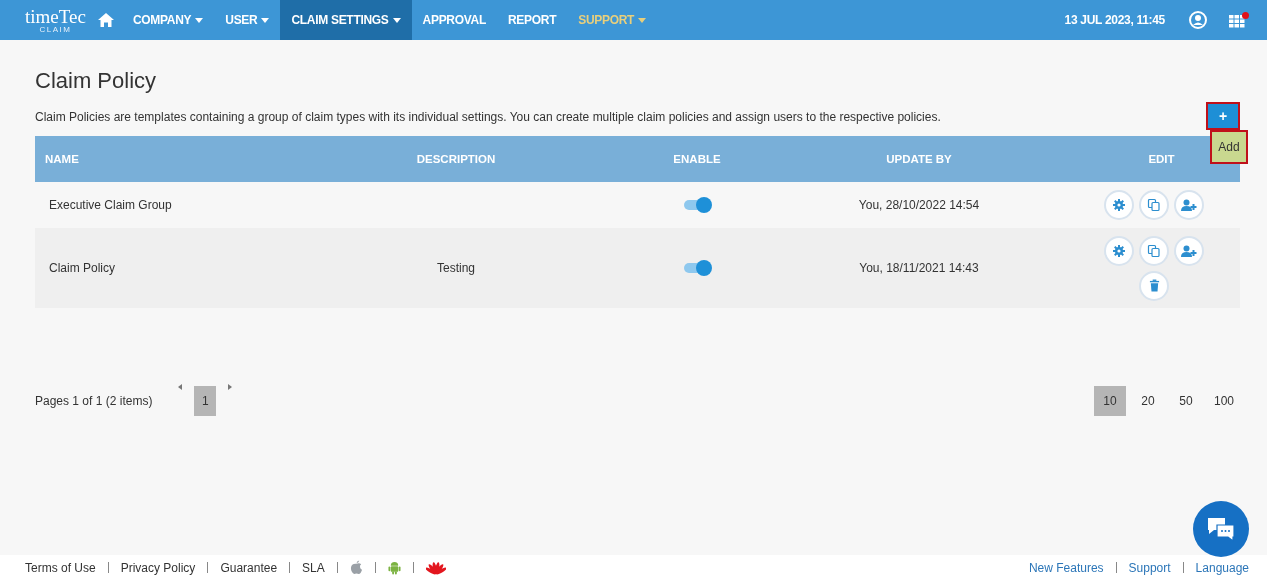  I want to click on chat-icon, so click(1221, 529).